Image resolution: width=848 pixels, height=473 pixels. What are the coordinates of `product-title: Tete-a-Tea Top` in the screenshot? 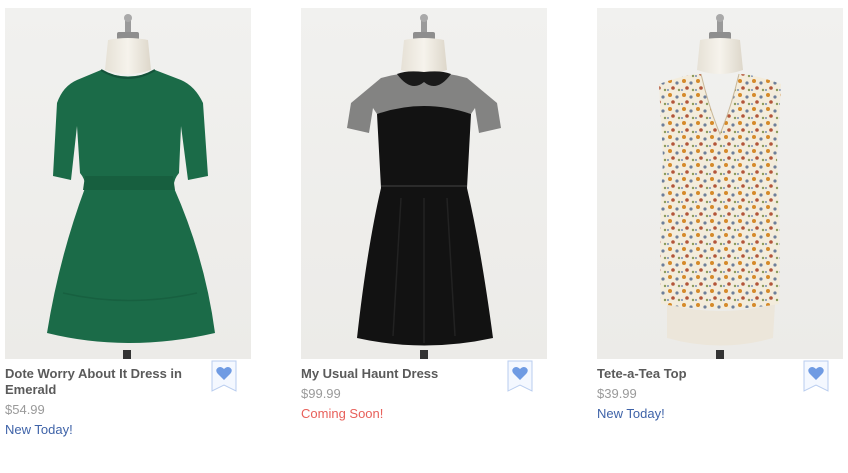 It's located at (692, 374).